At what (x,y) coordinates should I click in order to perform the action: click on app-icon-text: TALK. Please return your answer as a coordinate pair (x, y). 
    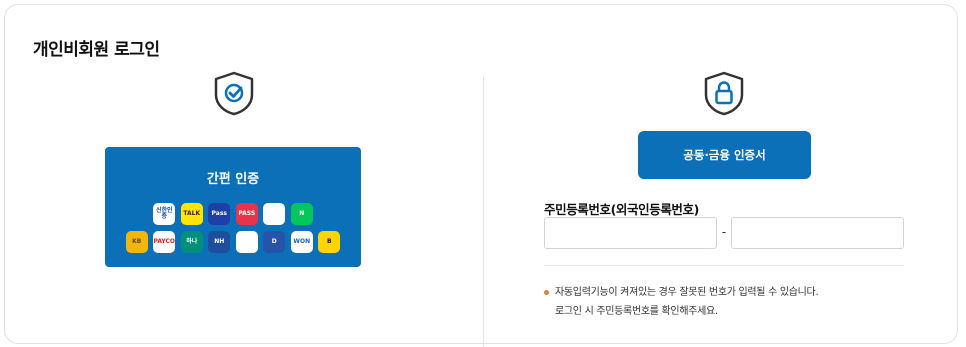
    Looking at the image, I should click on (192, 213).